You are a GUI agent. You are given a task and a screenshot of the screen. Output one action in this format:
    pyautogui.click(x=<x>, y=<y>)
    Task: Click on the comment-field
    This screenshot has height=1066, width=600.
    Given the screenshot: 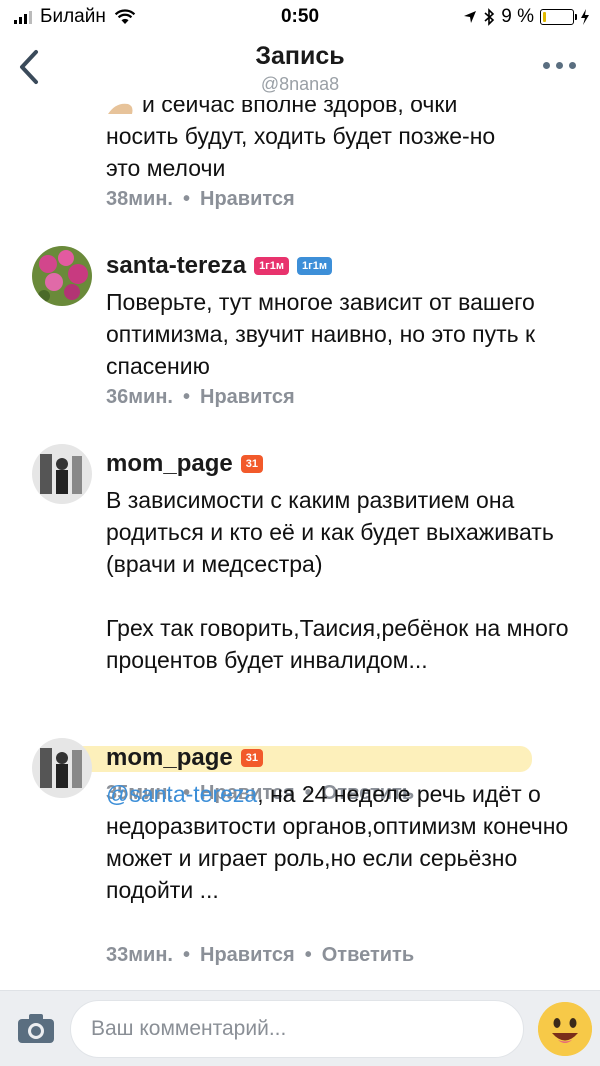 What is the action you would take?
    pyautogui.click(x=297, y=1029)
    